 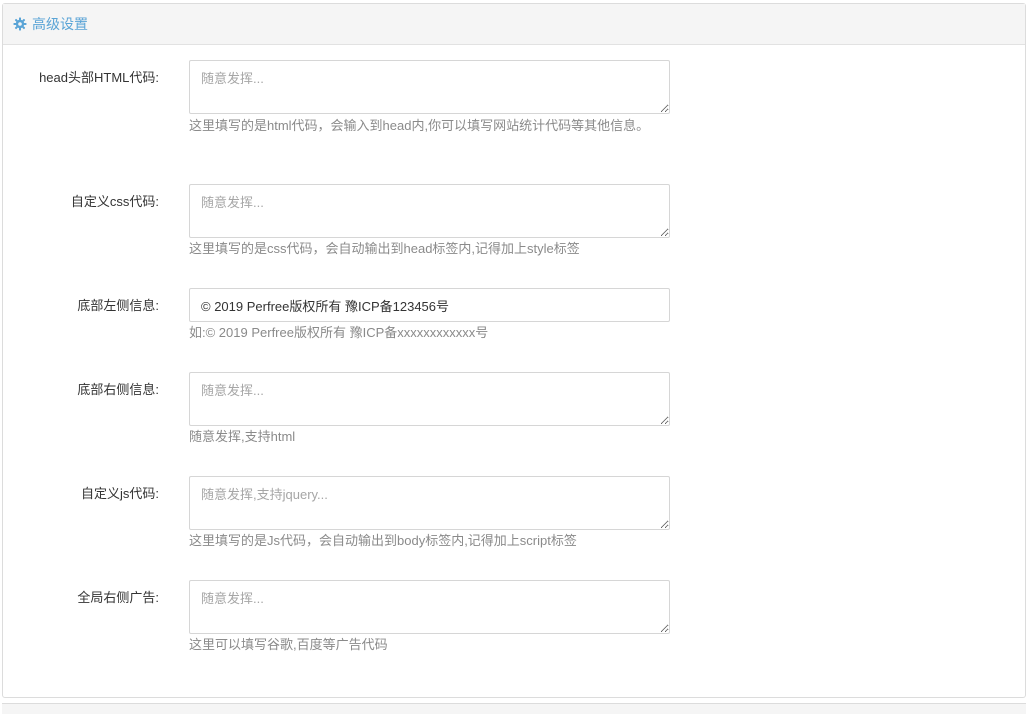 What do you see at coordinates (429, 399) in the screenshot?
I see `footer-right-textarea` at bounding box center [429, 399].